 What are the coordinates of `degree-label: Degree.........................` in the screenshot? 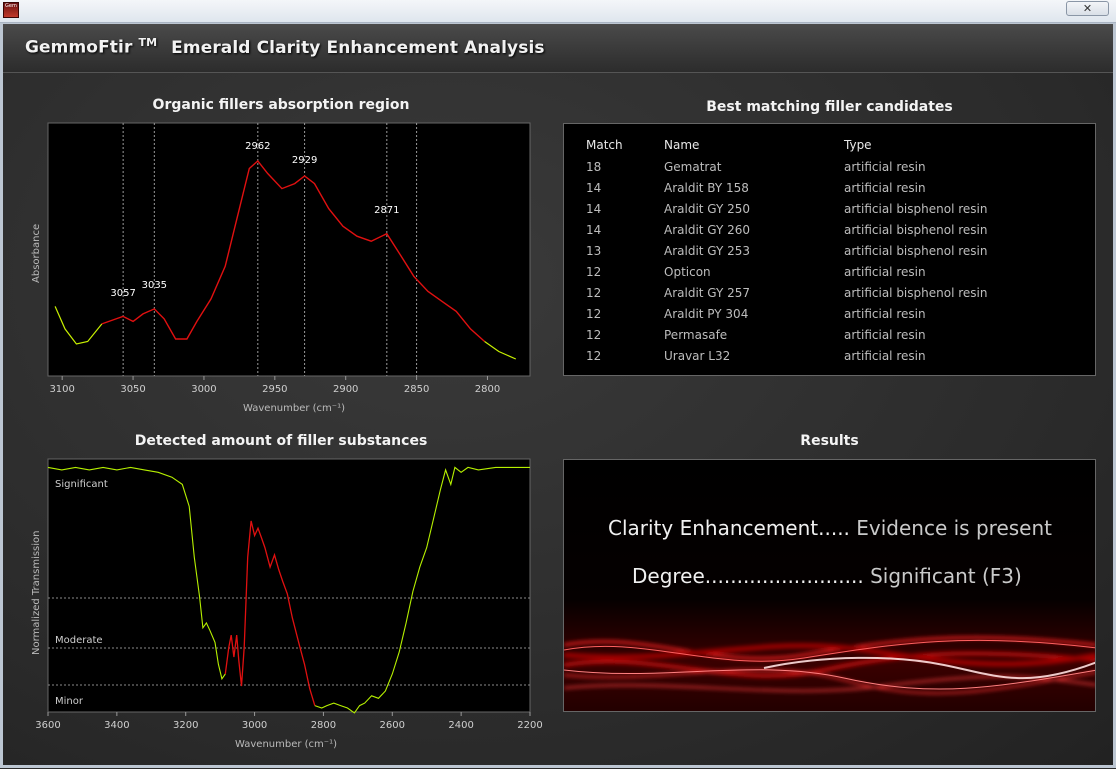 It's located at (748, 576).